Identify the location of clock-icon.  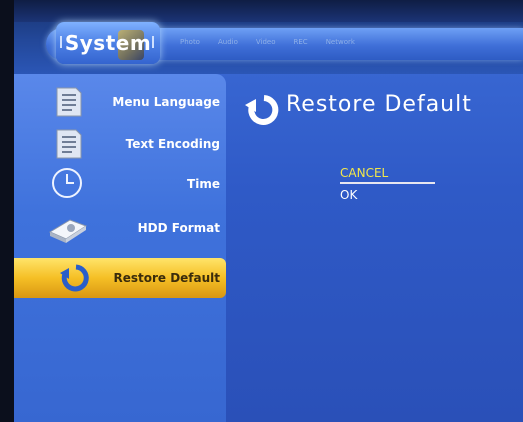
(67, 183).